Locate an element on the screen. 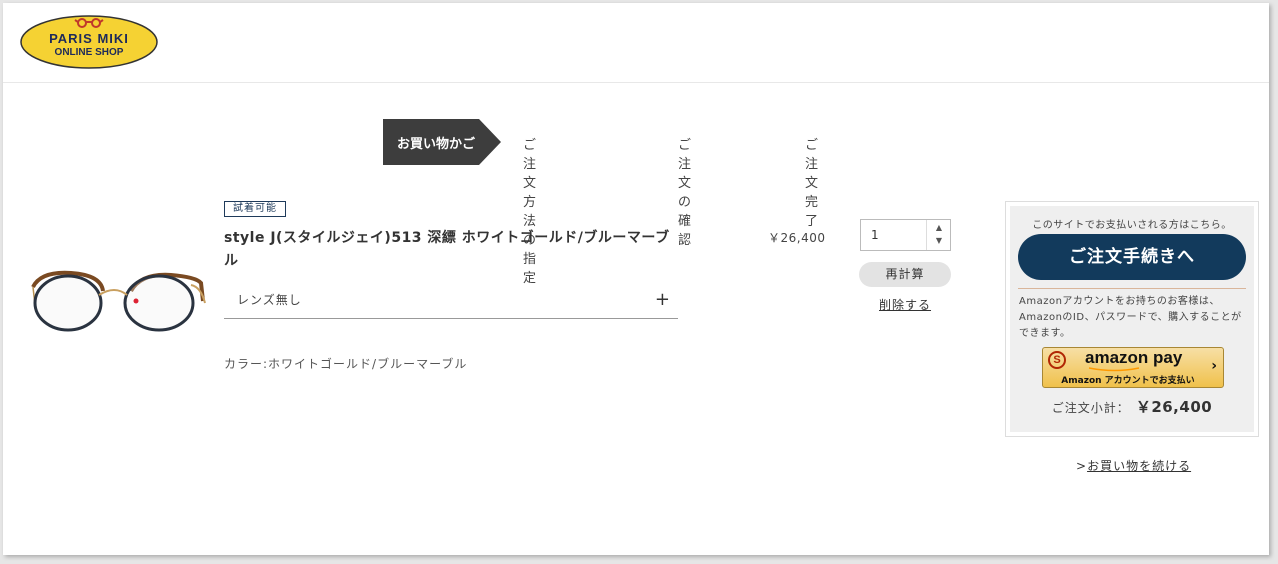 Image resolution: width=1278 pixels, height=564 pixels. step-order-complete: ご注文完了 is located at coordinates (812, 183).